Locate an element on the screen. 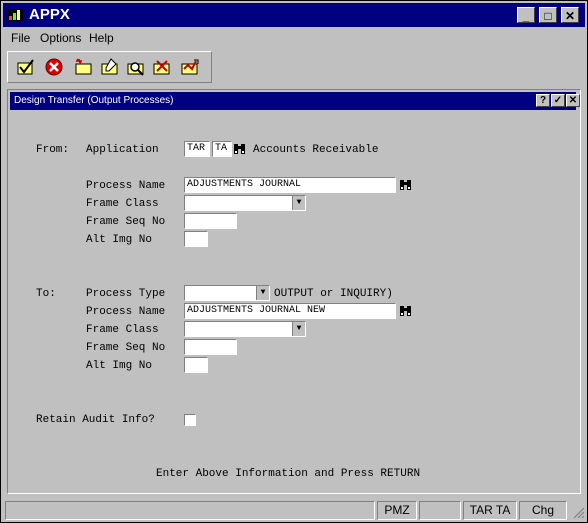 The height and width of the screenshot is (523, 588). maximize-button: □ is located at coordinates (548, 15).